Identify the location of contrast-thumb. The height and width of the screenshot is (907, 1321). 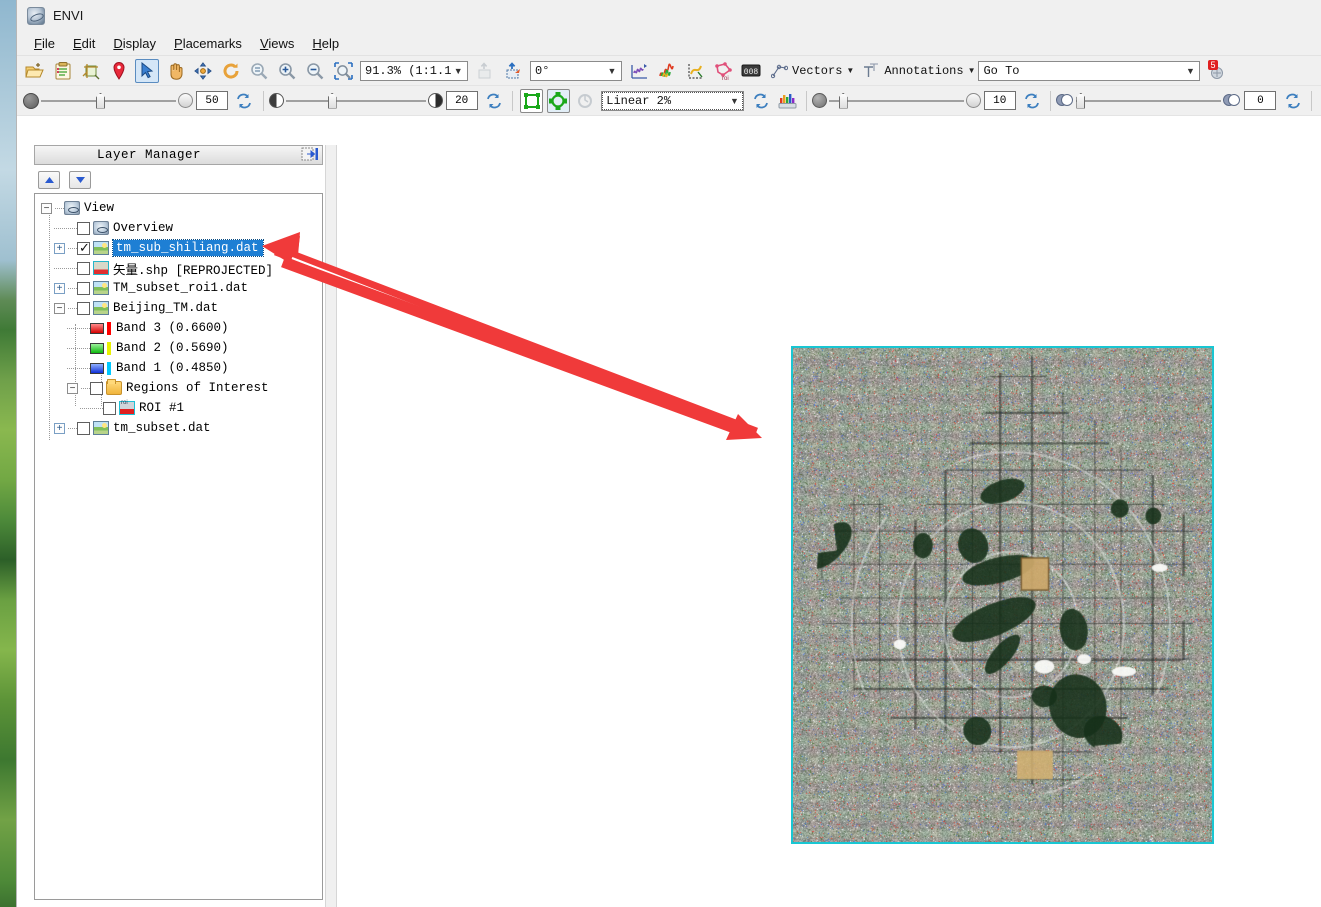
(843, 100).